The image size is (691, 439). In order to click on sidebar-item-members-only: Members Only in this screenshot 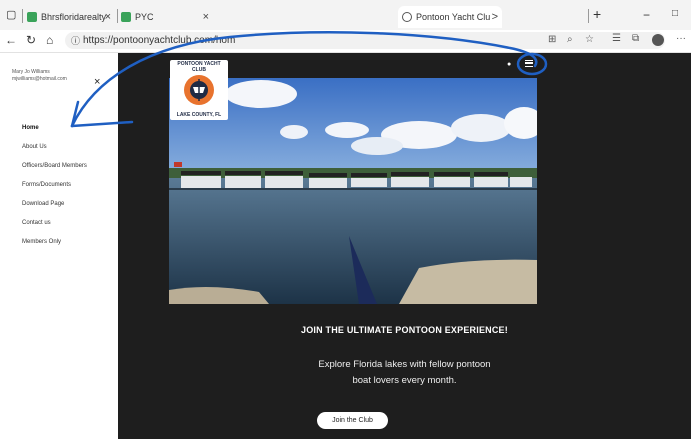, I will do `click(41, 242)`.